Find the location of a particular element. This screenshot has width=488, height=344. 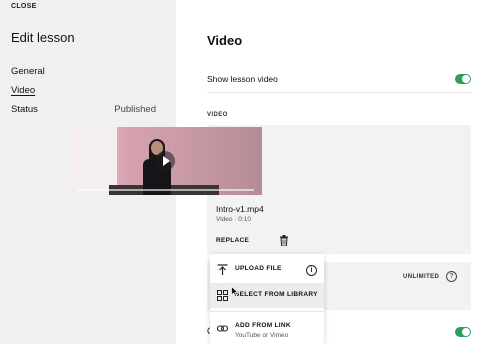

status-value: Published is located at coordinates (135, 109).